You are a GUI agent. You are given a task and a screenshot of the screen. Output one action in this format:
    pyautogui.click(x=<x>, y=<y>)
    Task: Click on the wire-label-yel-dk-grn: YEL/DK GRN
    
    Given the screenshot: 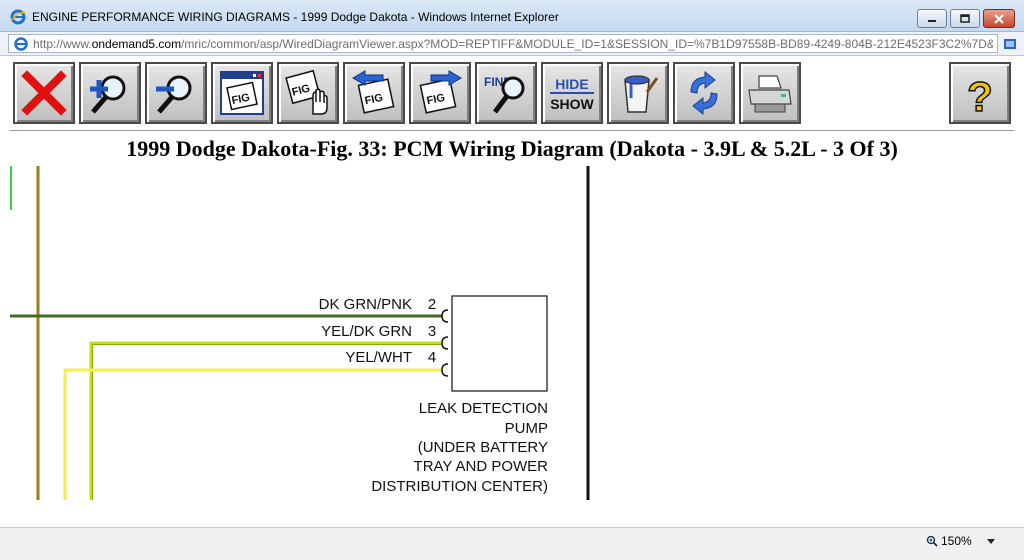 What is the action you would take?
    pyautogui.click(x=366, y=331)
    